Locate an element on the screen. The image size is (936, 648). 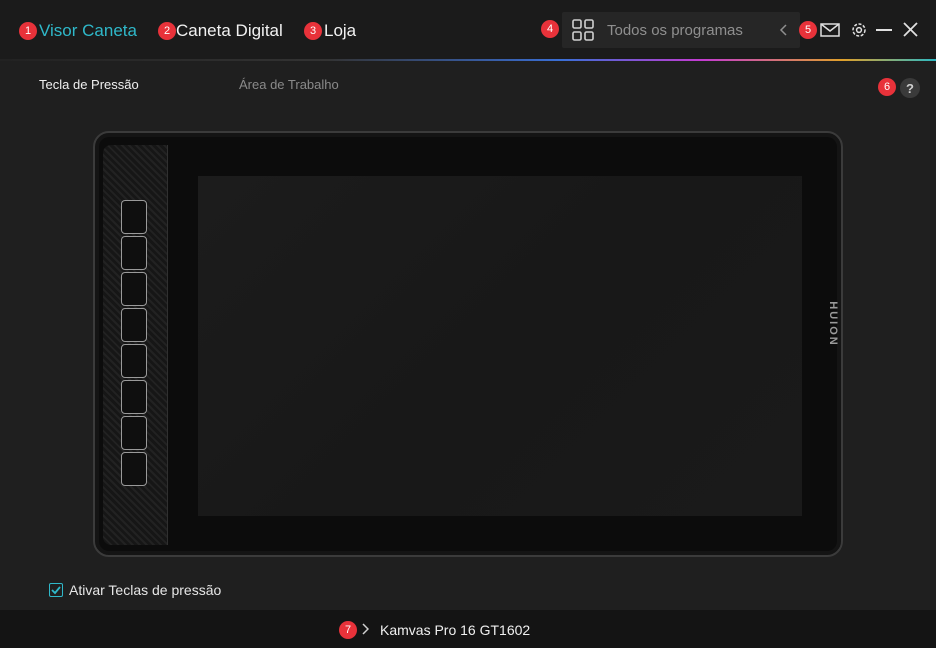
badge-5: 5 is located at coordinates (808, 30).